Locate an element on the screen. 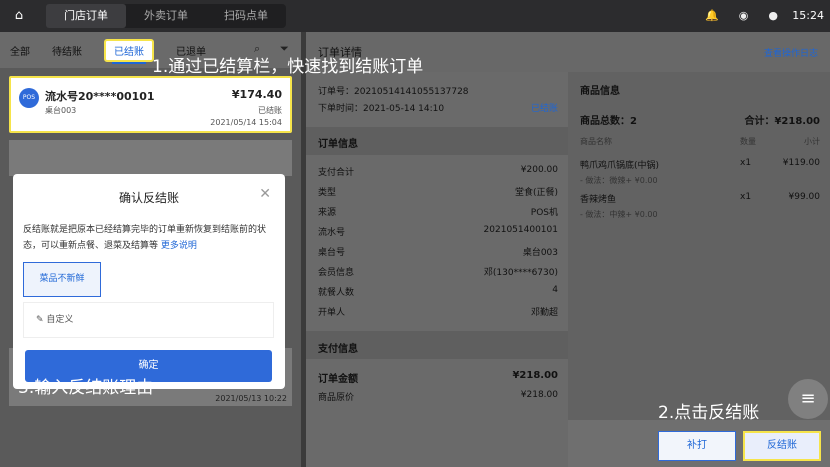 The width and height of the screenshot is (830, 467). order-amount: ¥174.40 is located at coordinates (256, 94).